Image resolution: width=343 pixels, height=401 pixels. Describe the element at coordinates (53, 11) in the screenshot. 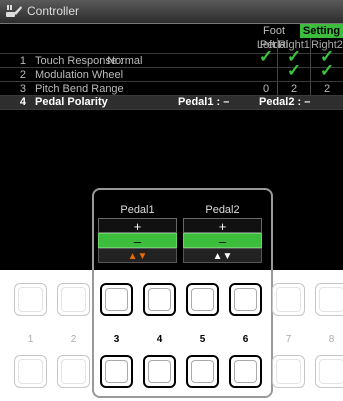

I see `window-title: Controller` at that location.